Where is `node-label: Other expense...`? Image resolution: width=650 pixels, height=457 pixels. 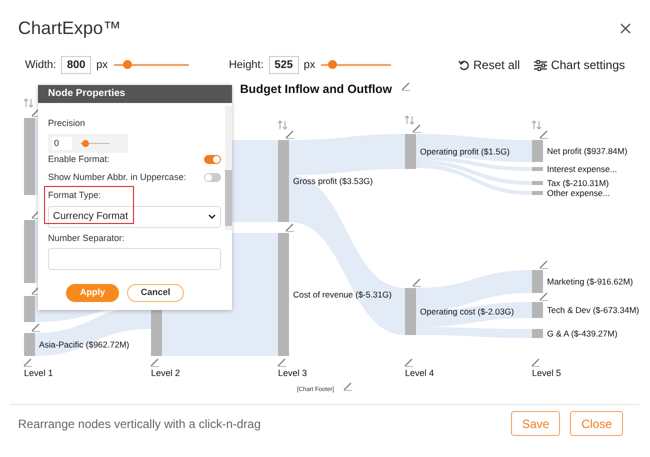
node-label: Other expense... is located at coordinates (578, 193).